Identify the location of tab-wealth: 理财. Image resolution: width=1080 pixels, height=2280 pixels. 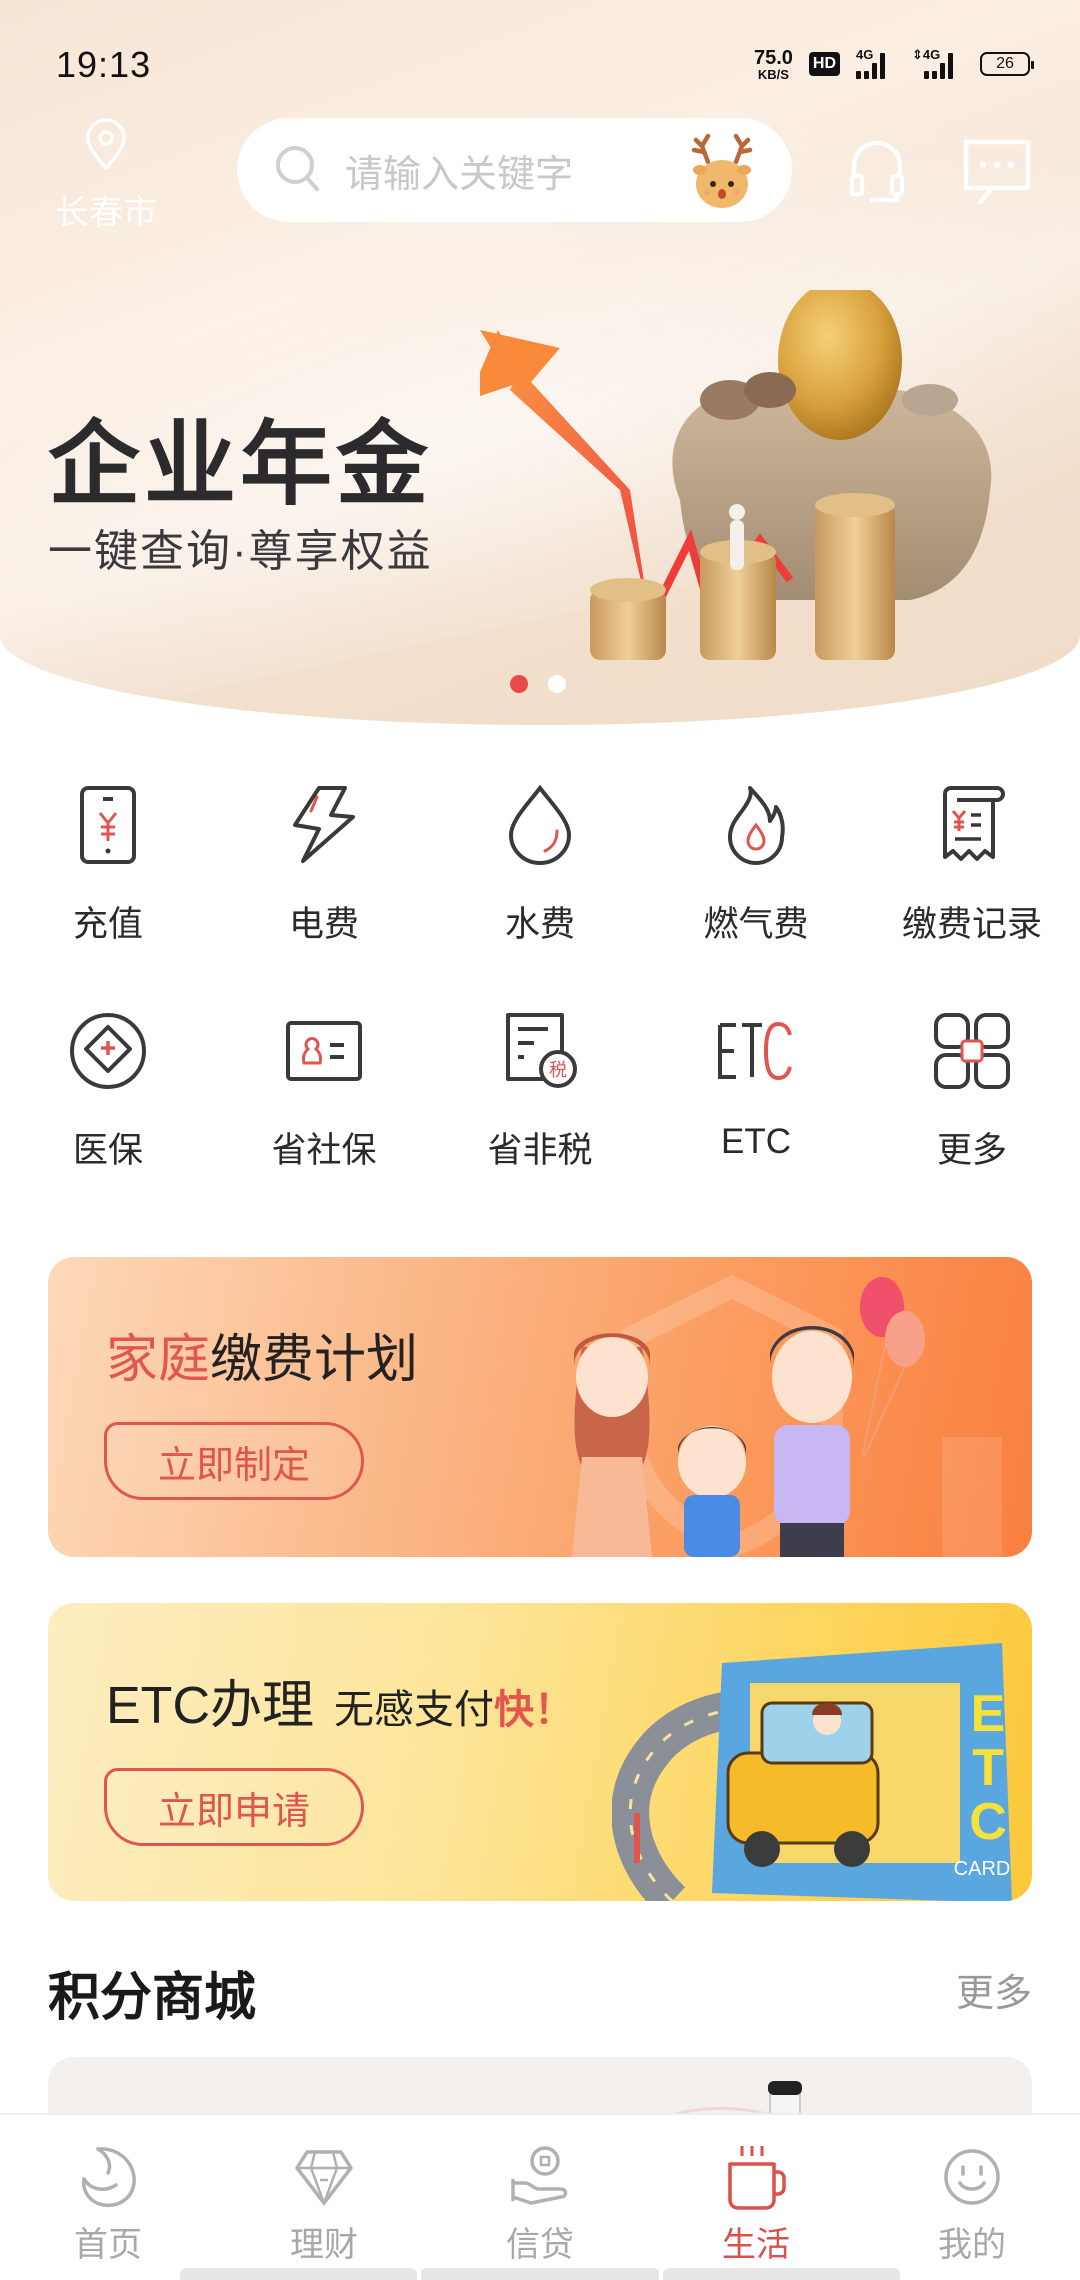
(324, 2197).